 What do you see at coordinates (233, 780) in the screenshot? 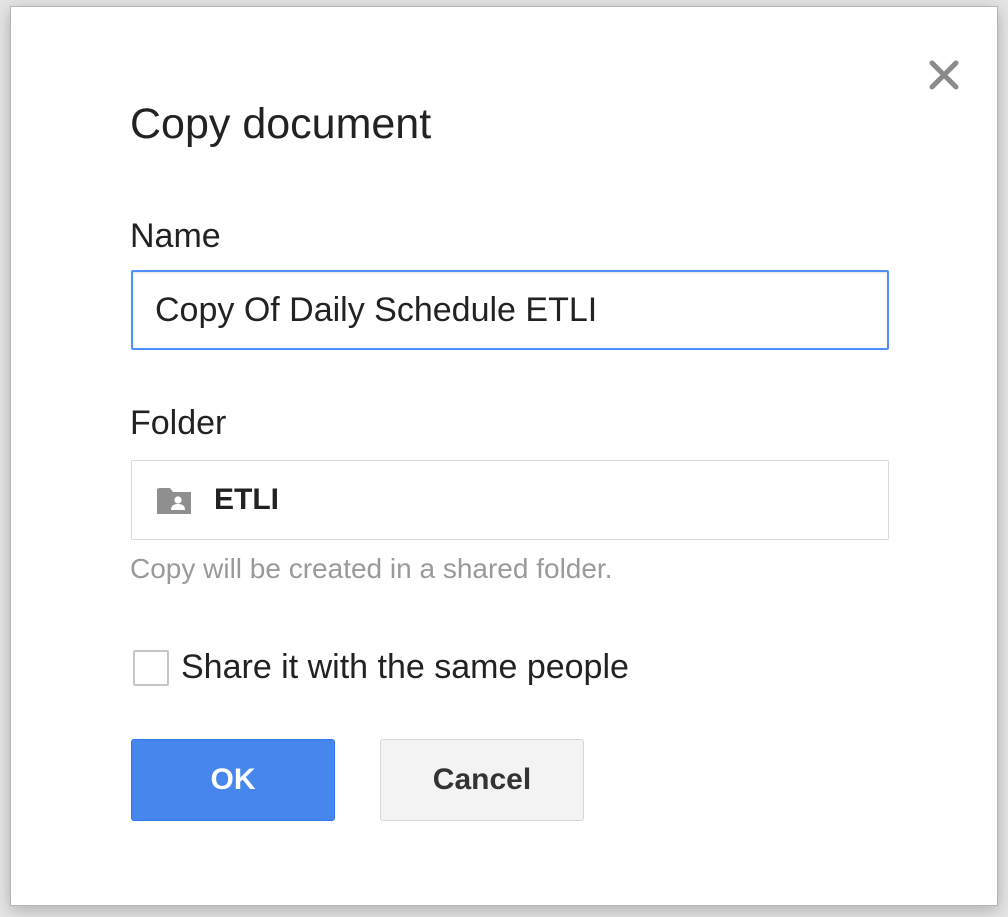
I see `ok-button: OK` at bounding box center [233, 780].